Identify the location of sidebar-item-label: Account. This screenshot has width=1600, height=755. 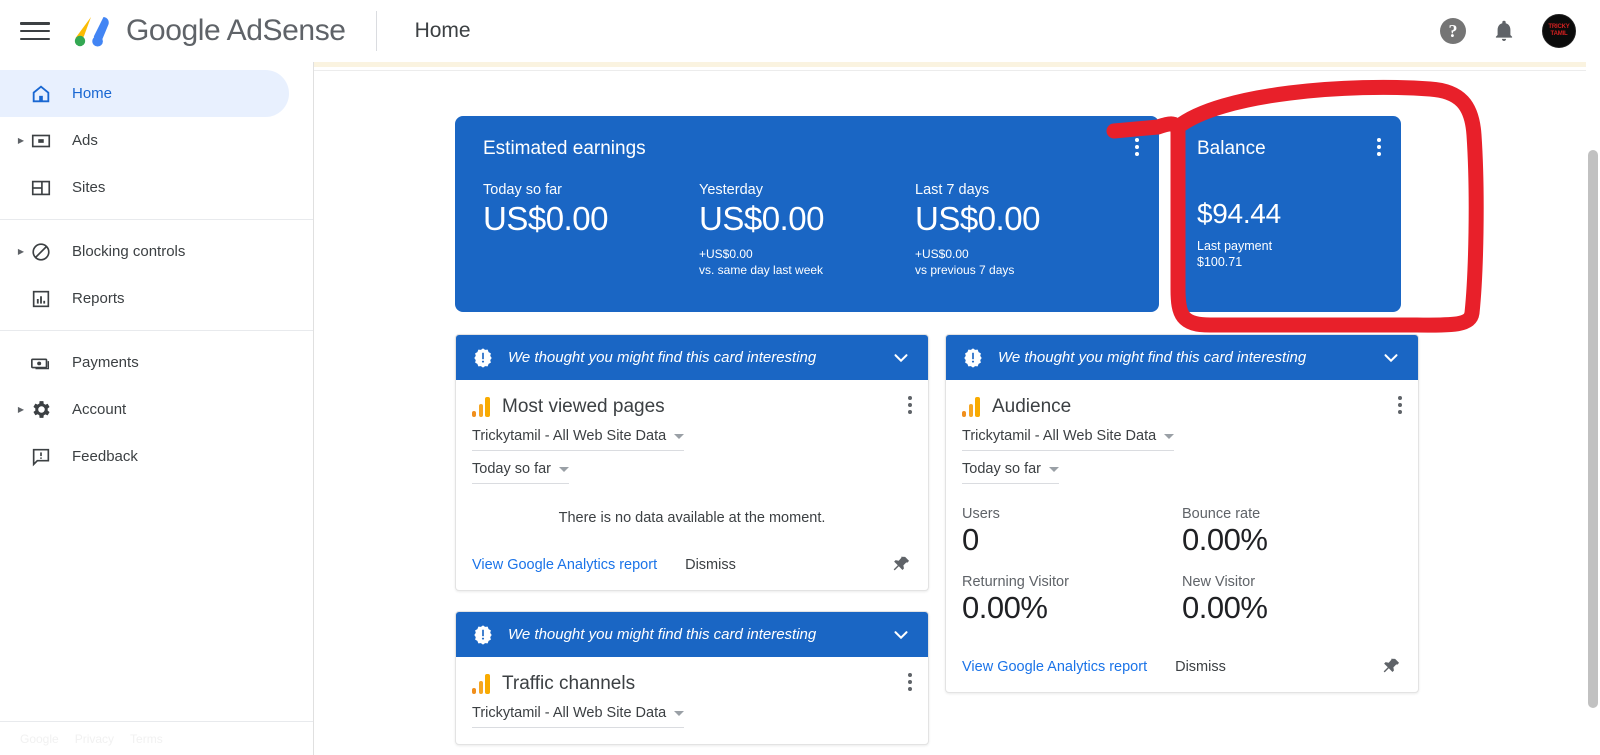
(99, 409).